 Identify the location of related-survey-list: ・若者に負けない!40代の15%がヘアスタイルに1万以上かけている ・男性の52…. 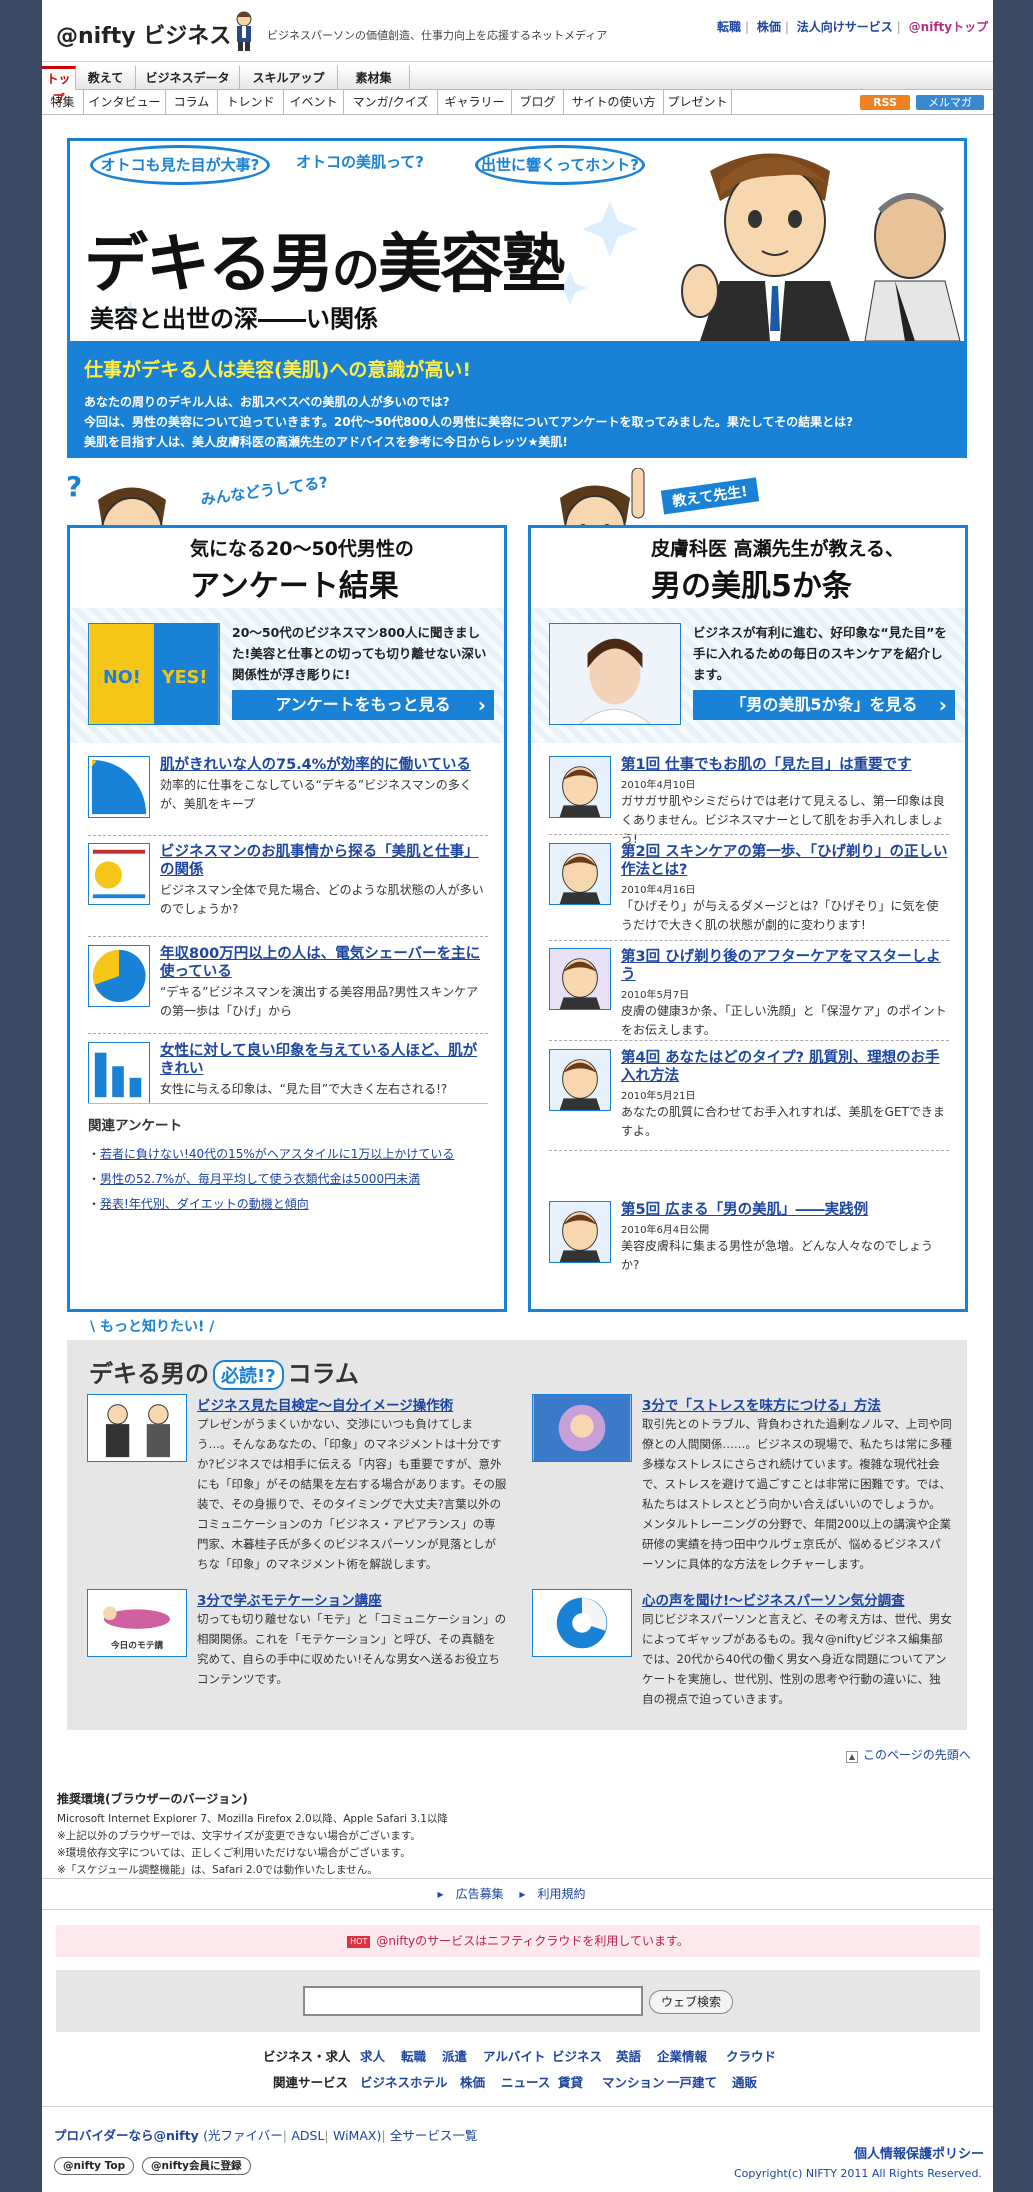
(271, 1179).